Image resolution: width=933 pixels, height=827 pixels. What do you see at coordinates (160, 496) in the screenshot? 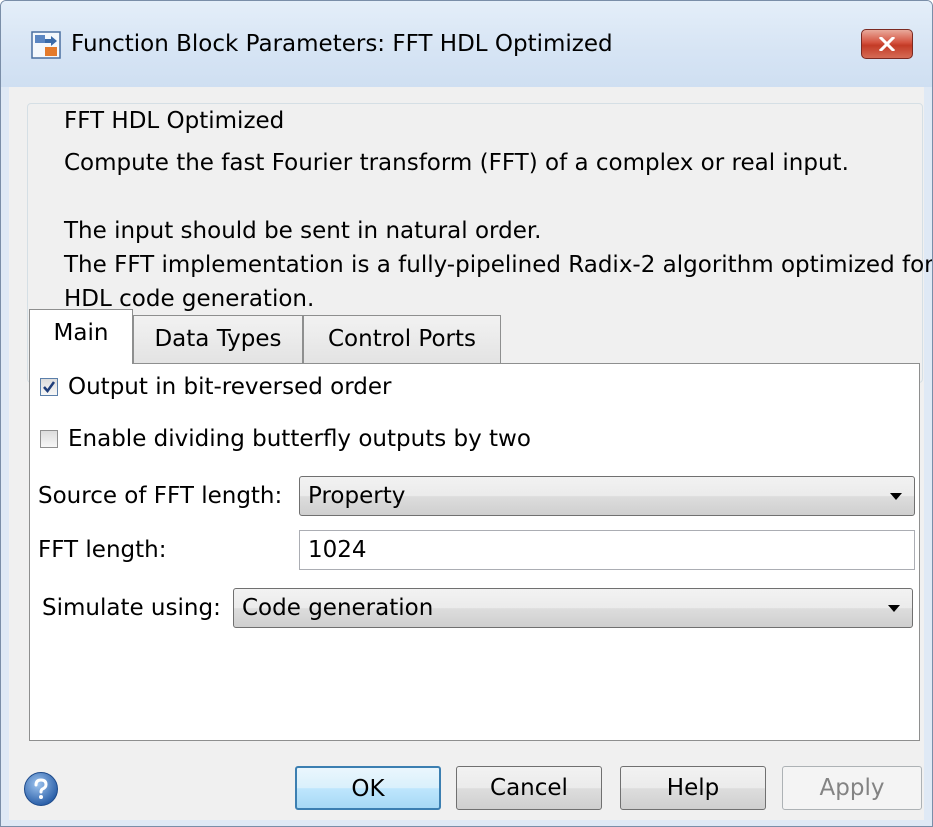
I see `source-fft-length-label: Source of FFT length:` at bounding box center [160, 496].